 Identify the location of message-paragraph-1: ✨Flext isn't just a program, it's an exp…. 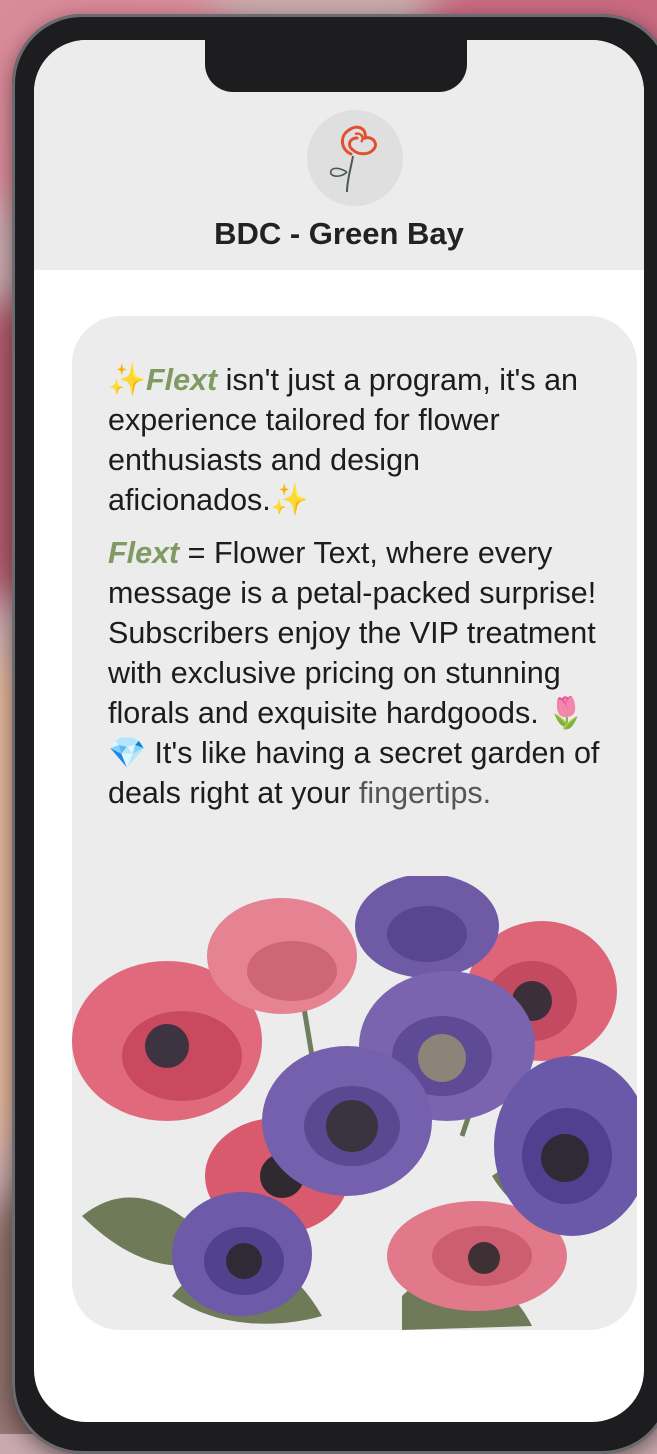
(343, 440).